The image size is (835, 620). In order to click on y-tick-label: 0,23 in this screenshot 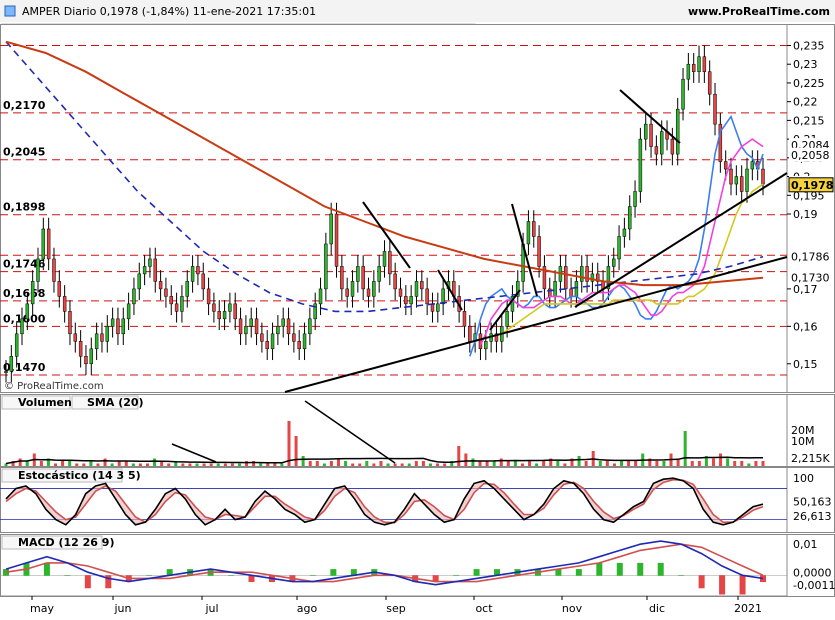, I will do `click(805, 64)`.